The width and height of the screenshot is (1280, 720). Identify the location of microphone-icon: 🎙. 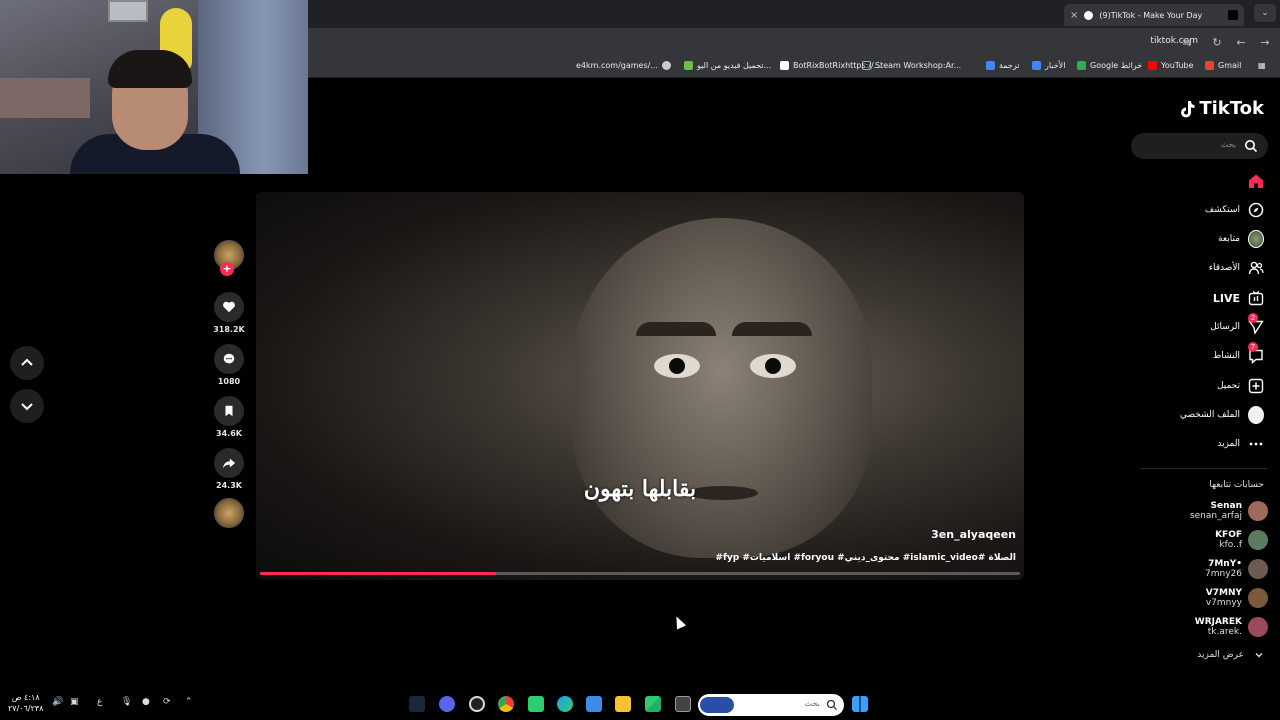
(126, 702).